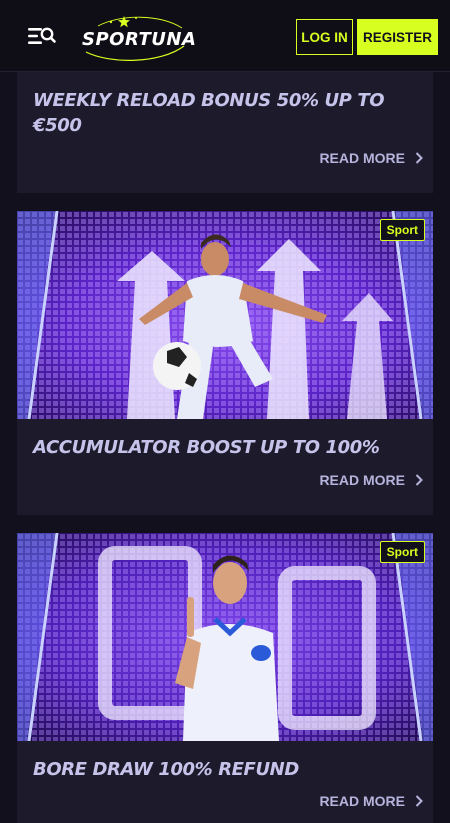  Describe the element at coordinates (206, 447) in the screenshot. I see `promo-title: ACCUMULATOR BOOST UP TO 100%` at that location.